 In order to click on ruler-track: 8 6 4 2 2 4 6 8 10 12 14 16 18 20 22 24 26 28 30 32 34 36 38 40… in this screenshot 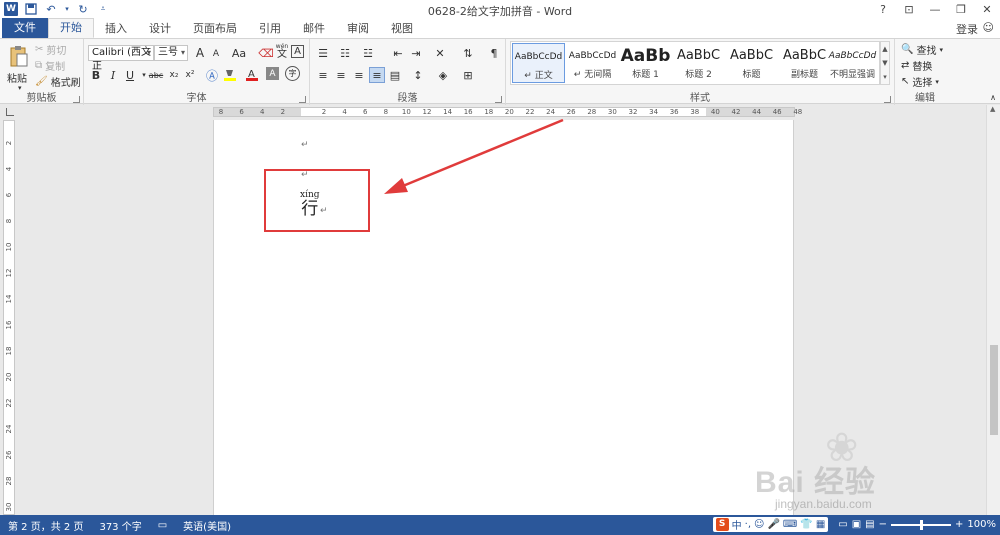, I will do `click(507, 112)`.